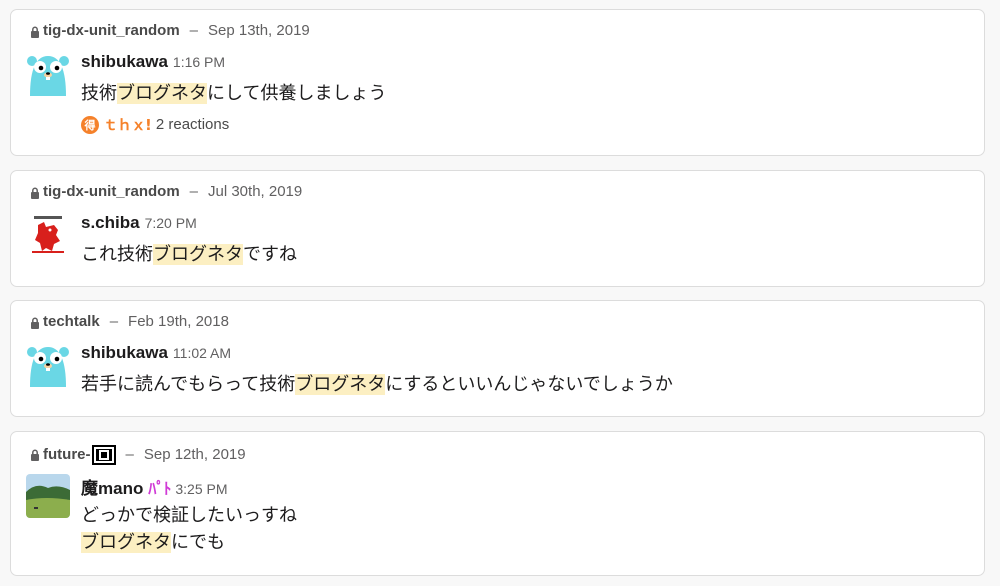  I want to click on result-header: future- – Sep 12th, 2019, so click(138, 454).